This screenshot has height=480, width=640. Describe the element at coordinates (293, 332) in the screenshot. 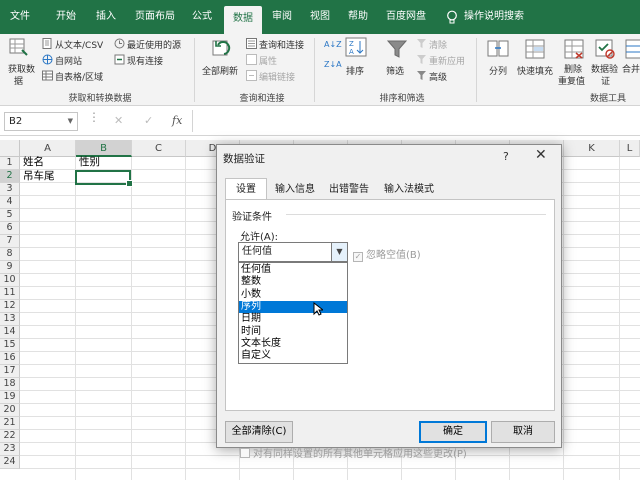

I see `option-time: 时间` at that location.